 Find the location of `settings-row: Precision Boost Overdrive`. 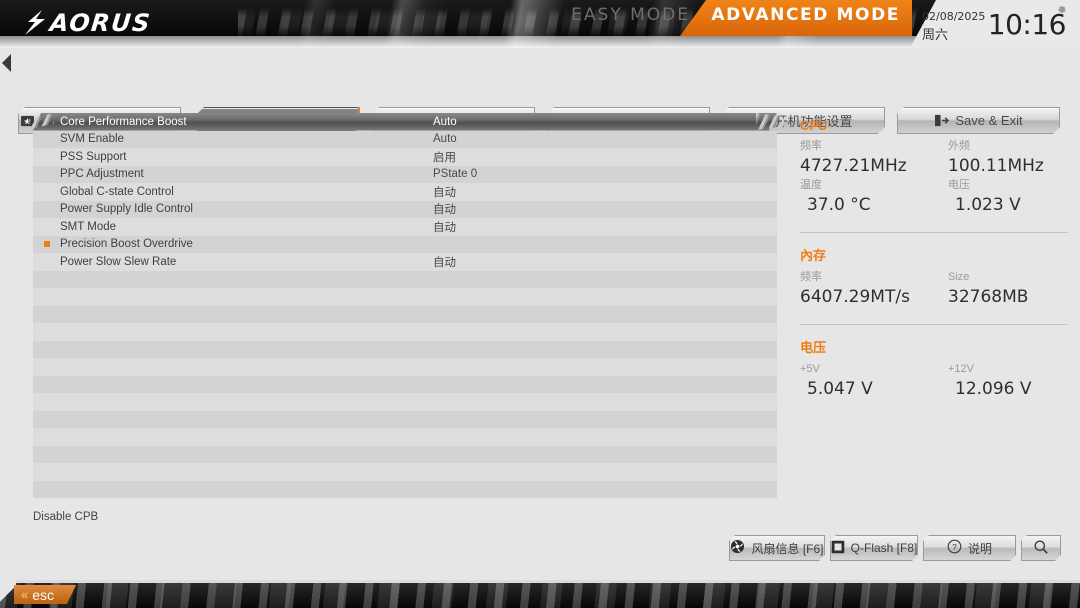

settings-row: Precision Boost Overdrive is located at coordinates (405, 244).